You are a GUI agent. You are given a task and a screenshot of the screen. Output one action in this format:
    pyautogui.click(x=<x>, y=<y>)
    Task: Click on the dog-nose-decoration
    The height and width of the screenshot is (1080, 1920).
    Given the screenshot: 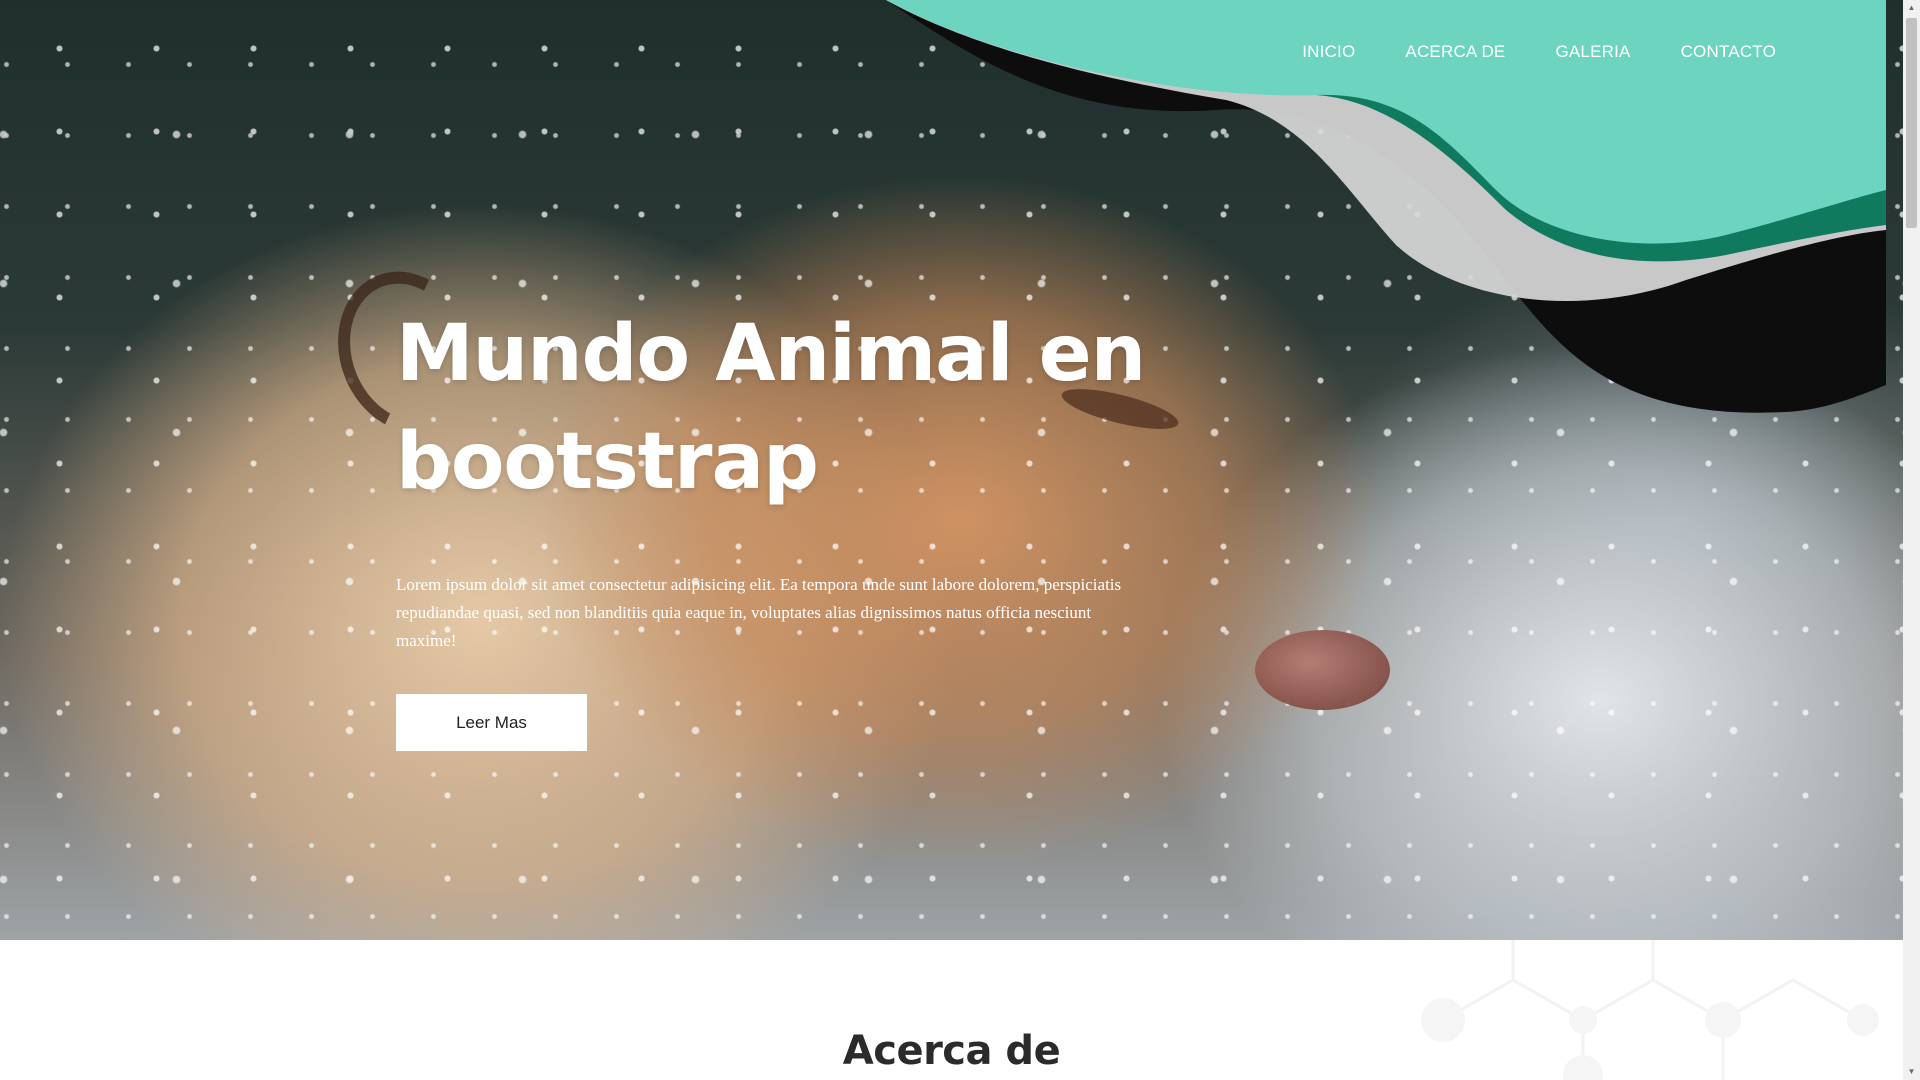 What is the action you would take?
    pyautogui.click(x=1322, y=670)
    